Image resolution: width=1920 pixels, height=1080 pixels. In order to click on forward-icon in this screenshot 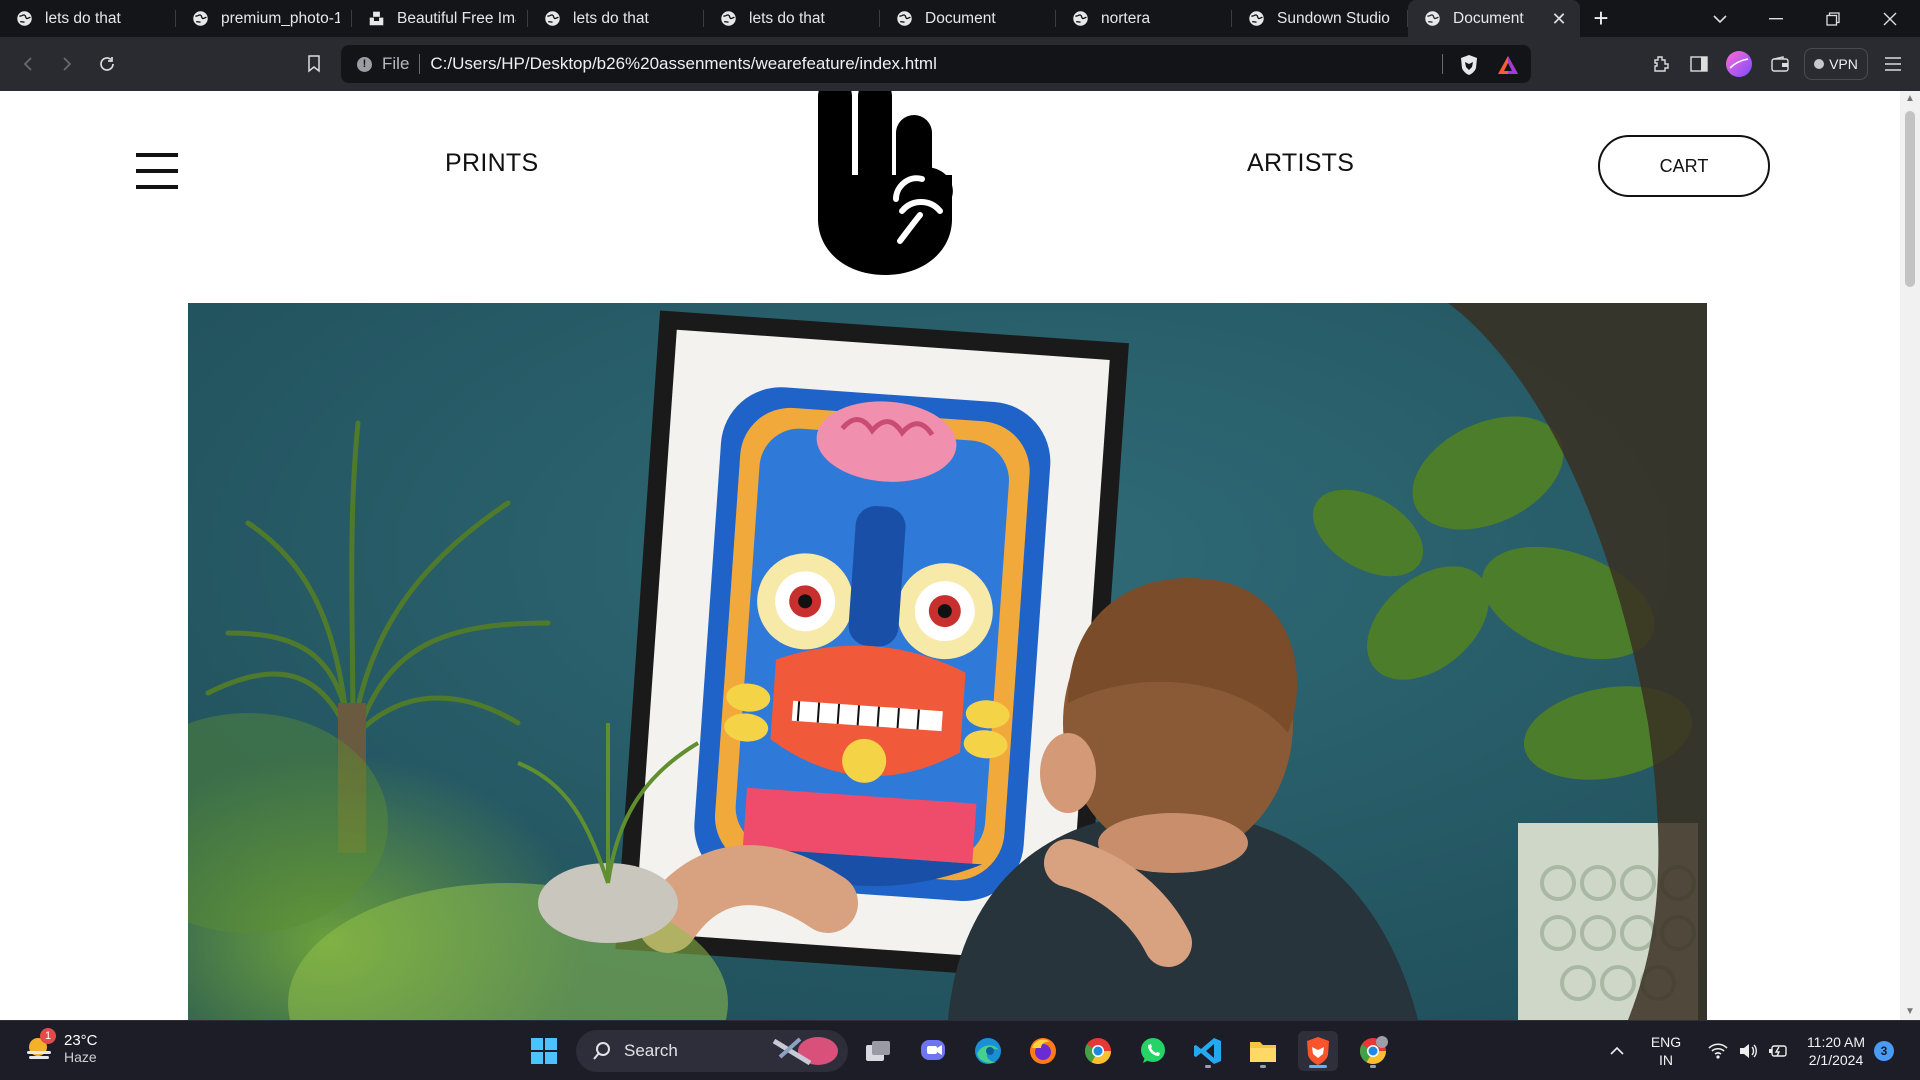, I will do `click(67, 64)`.